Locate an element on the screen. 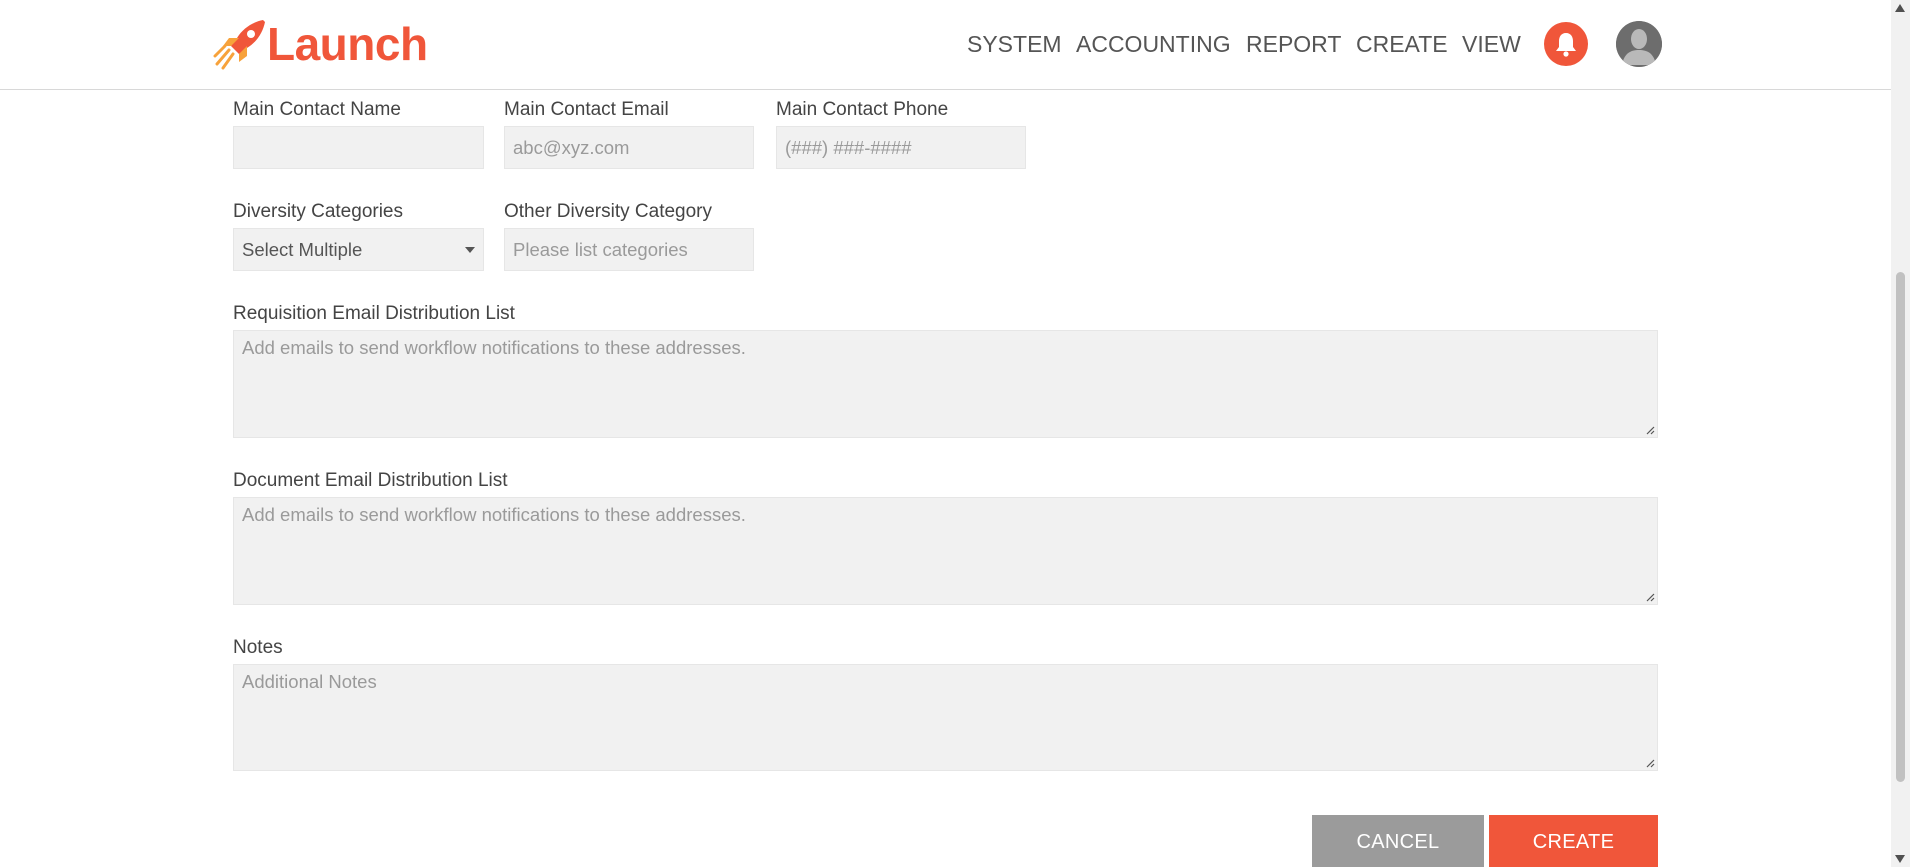 The width and height of the screenshot is (1910, 867). user-avatar-icon is located at coordinates (1639, 44).